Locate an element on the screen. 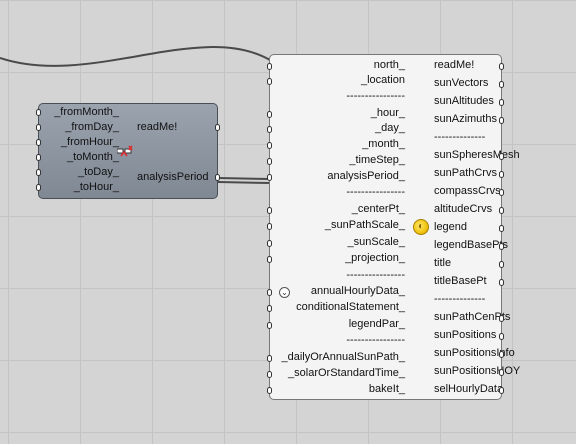  input-fromMonth: _fromMonth_ is located at coordinates (82, 112).